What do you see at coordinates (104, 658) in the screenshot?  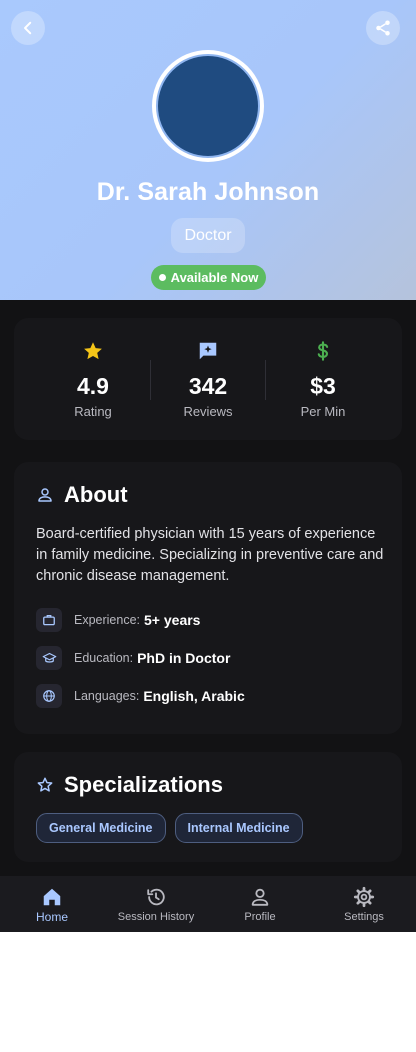 I see `info-label: Education:` at bounding box center [104, 658].